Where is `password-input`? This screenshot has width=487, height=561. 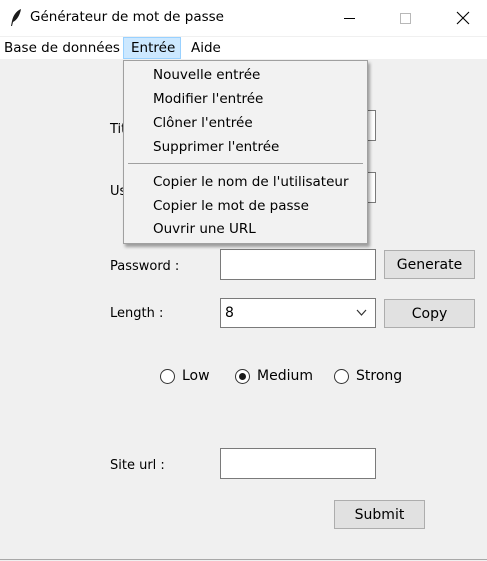 password-input is located at coordinates (298, 264).